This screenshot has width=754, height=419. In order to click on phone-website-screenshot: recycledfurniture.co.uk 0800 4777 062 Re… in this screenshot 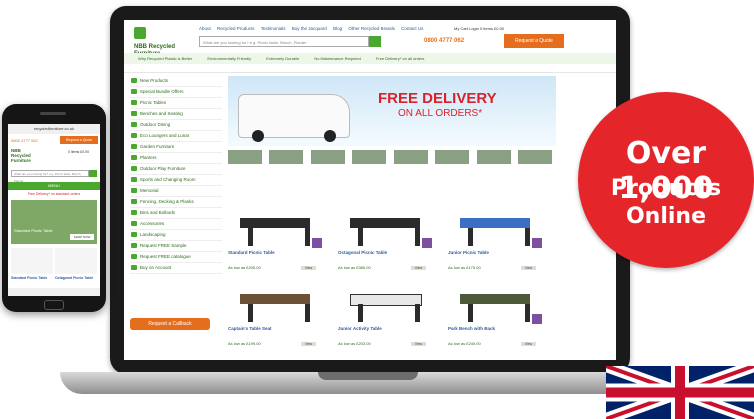, I will do `click(54, 210)`.